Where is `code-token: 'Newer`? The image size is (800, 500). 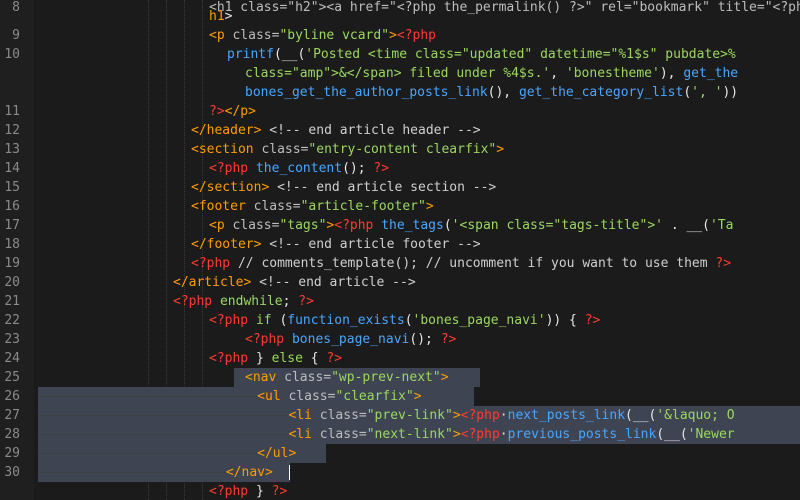
code-token: 'Newer is located at coordinates (711, 434).